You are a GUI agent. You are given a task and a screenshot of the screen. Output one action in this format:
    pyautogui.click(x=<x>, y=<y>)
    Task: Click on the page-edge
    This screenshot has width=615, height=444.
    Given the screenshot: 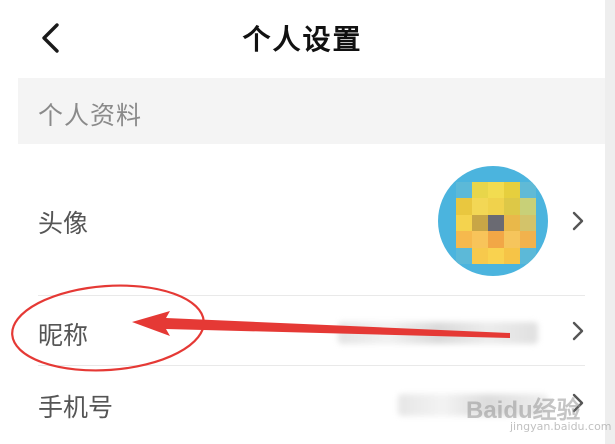 What is the action you would take?
    pyautogui.click(x=610, y=222)
    